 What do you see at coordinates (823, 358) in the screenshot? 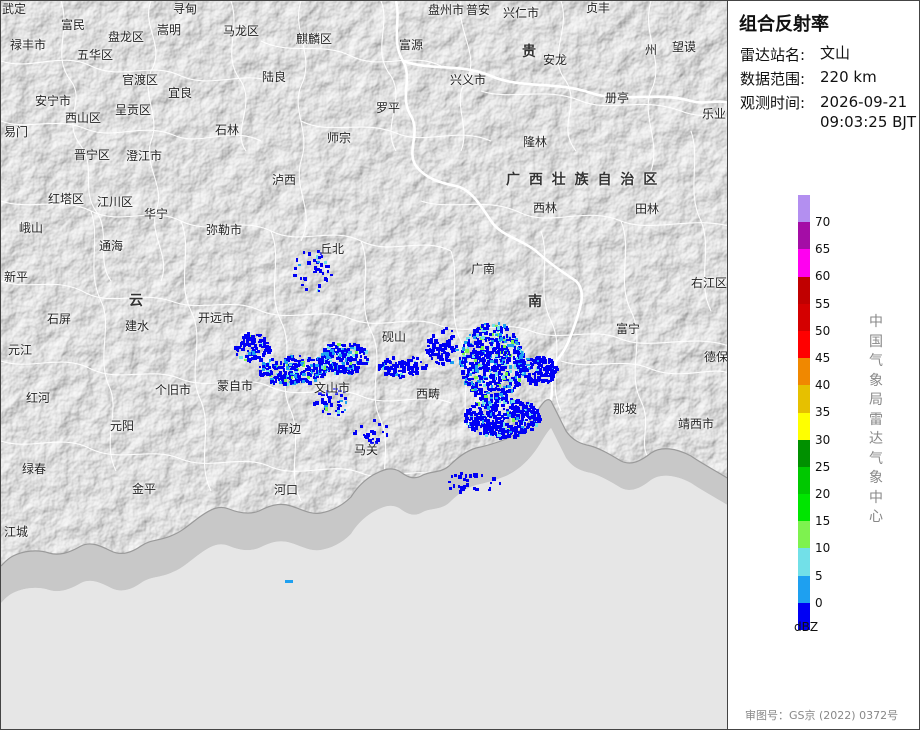
I see `legend-tick-label: 45` at bounding box center [823, 358].